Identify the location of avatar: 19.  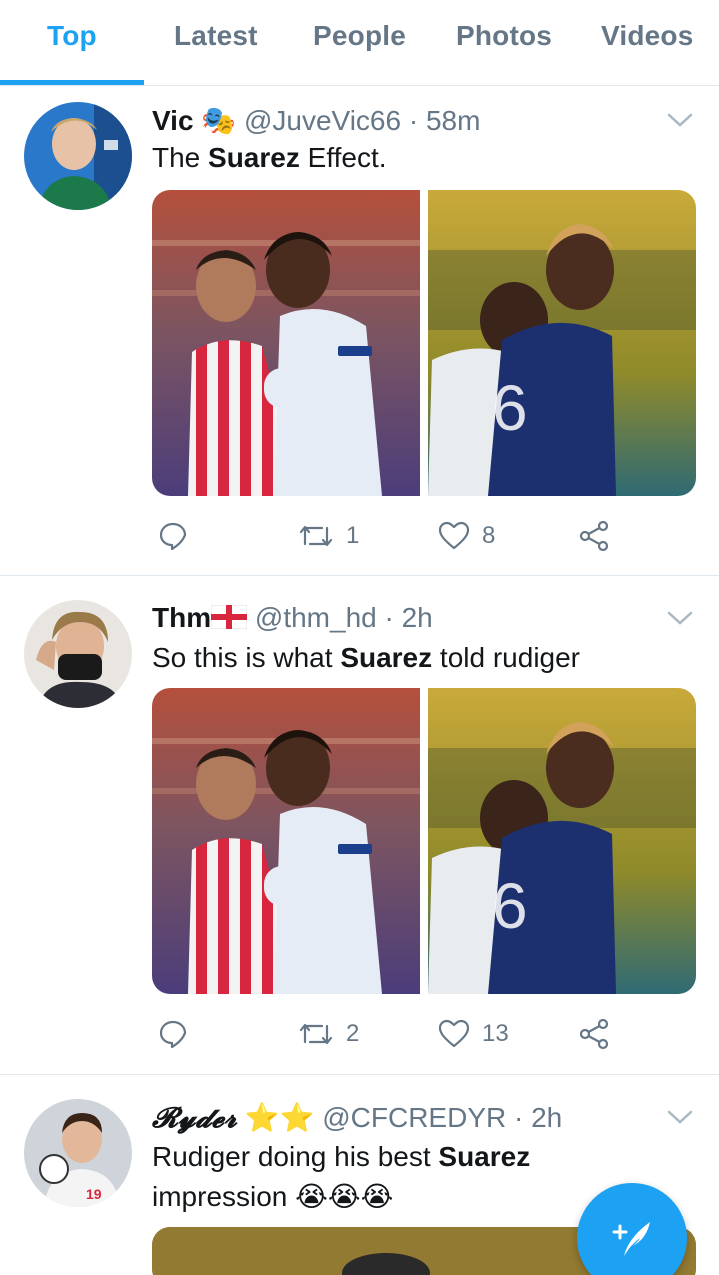
(78, 1153).